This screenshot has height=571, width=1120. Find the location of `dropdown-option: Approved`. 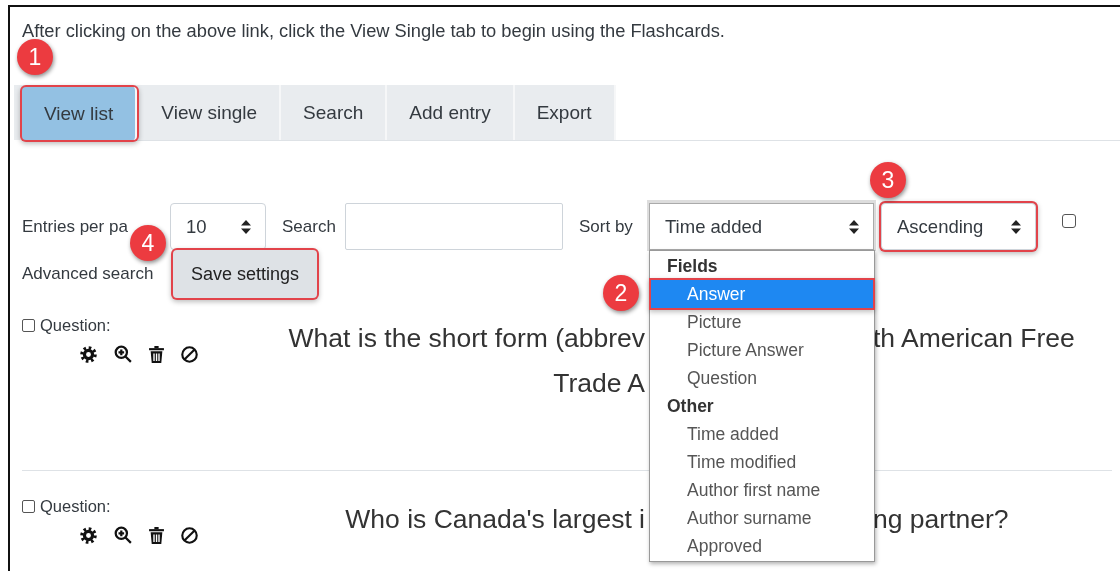

dropdown-option: Approved is located at coordinates (762, 546).